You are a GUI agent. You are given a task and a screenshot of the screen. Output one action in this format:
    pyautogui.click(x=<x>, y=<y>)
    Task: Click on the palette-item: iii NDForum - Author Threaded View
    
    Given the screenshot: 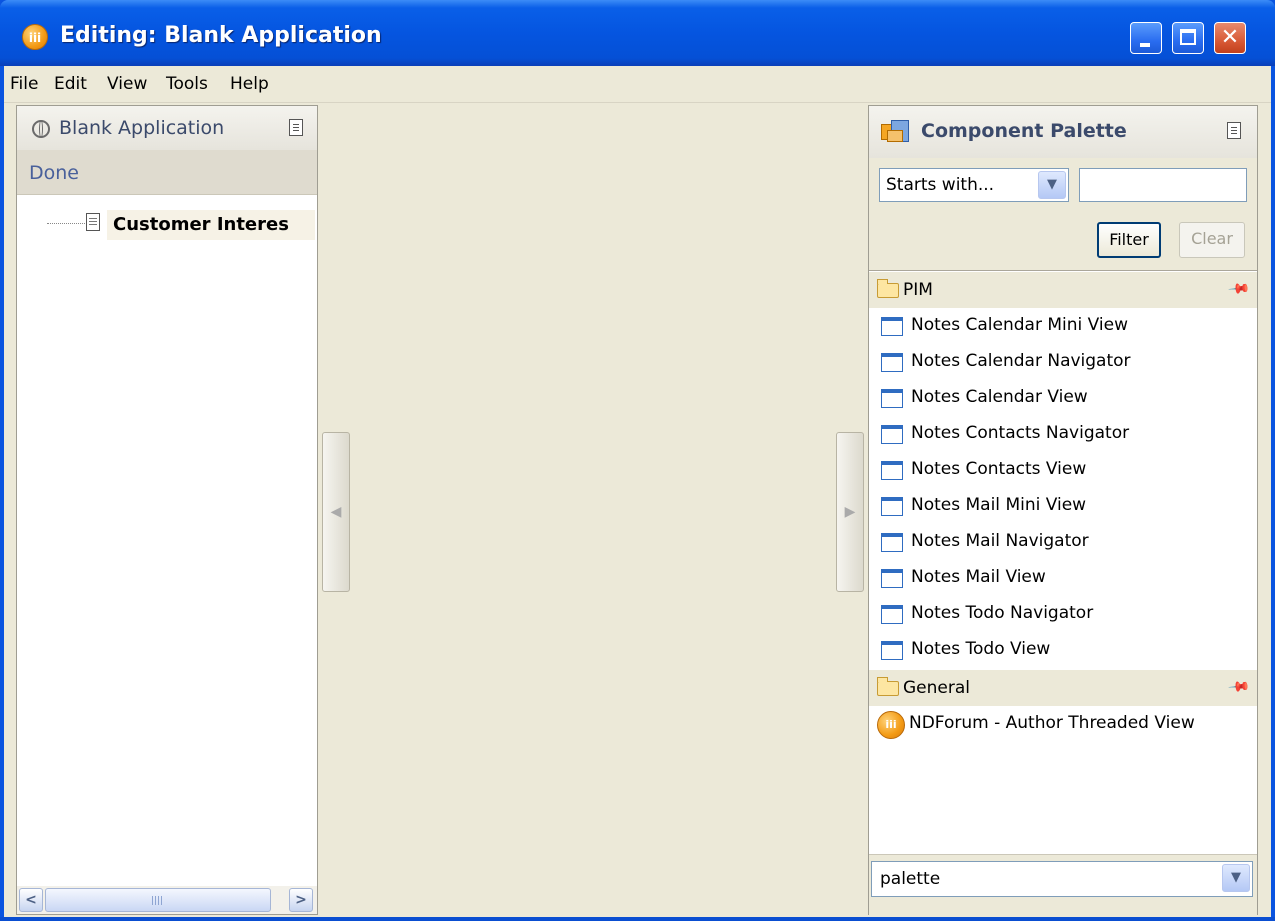 What is the action you would take?
    pyautogui.click(x=1063, y=724)
    